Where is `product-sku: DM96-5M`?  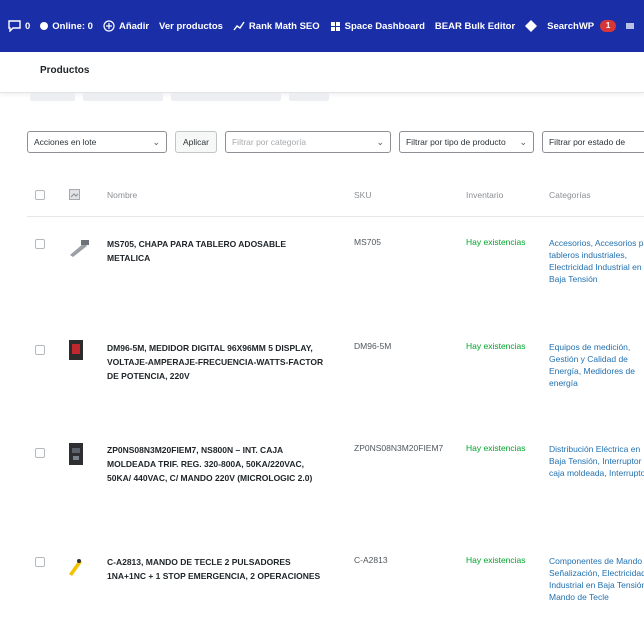 product-sku: DM96-5M is located at coordinates (373, 346).